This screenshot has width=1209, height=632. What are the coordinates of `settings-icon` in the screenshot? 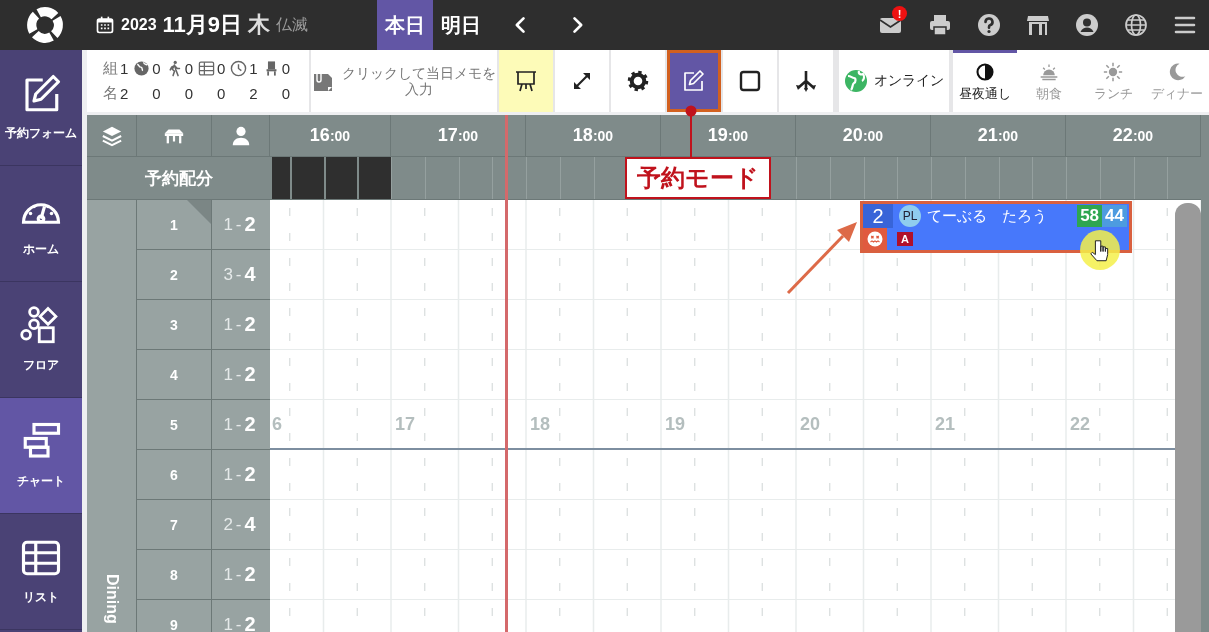 It's located at (638, 81).